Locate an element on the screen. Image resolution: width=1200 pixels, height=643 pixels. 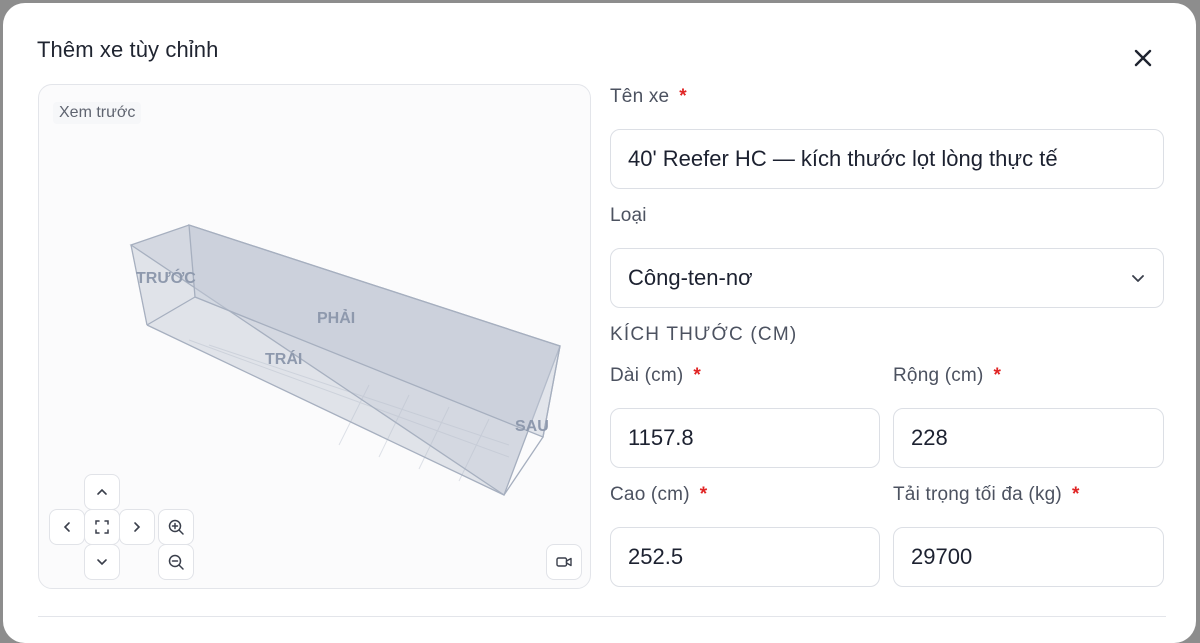
width-value: 228 is located at coordinates (929, 437).